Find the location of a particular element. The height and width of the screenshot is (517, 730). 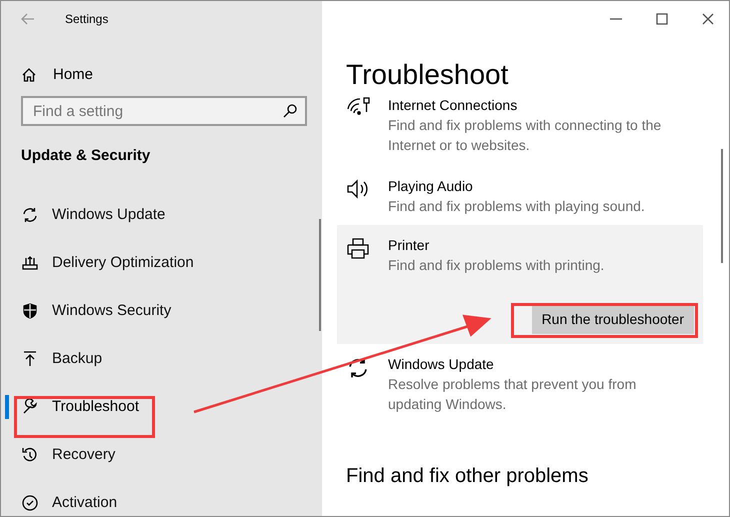

troubleshooter-item: Printer Find and fix problems with printing. Run the troubleshooter is located at coordinates (520, 284).